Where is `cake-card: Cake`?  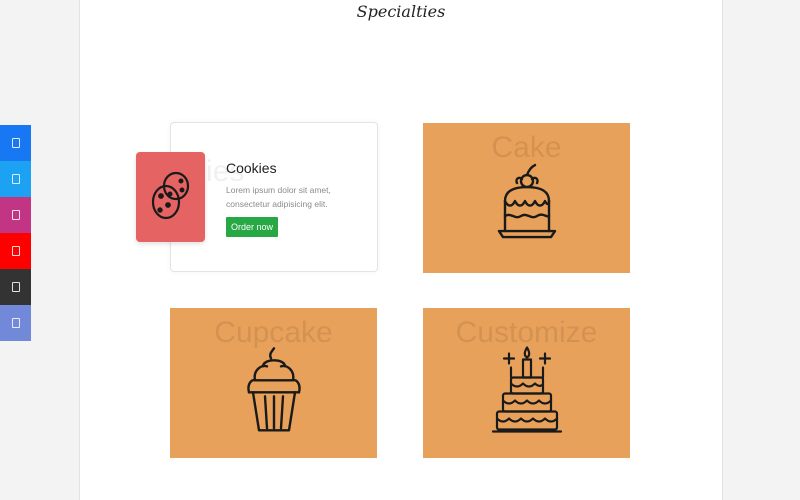
cake-card: Cake is located at coordinates (526, 198).